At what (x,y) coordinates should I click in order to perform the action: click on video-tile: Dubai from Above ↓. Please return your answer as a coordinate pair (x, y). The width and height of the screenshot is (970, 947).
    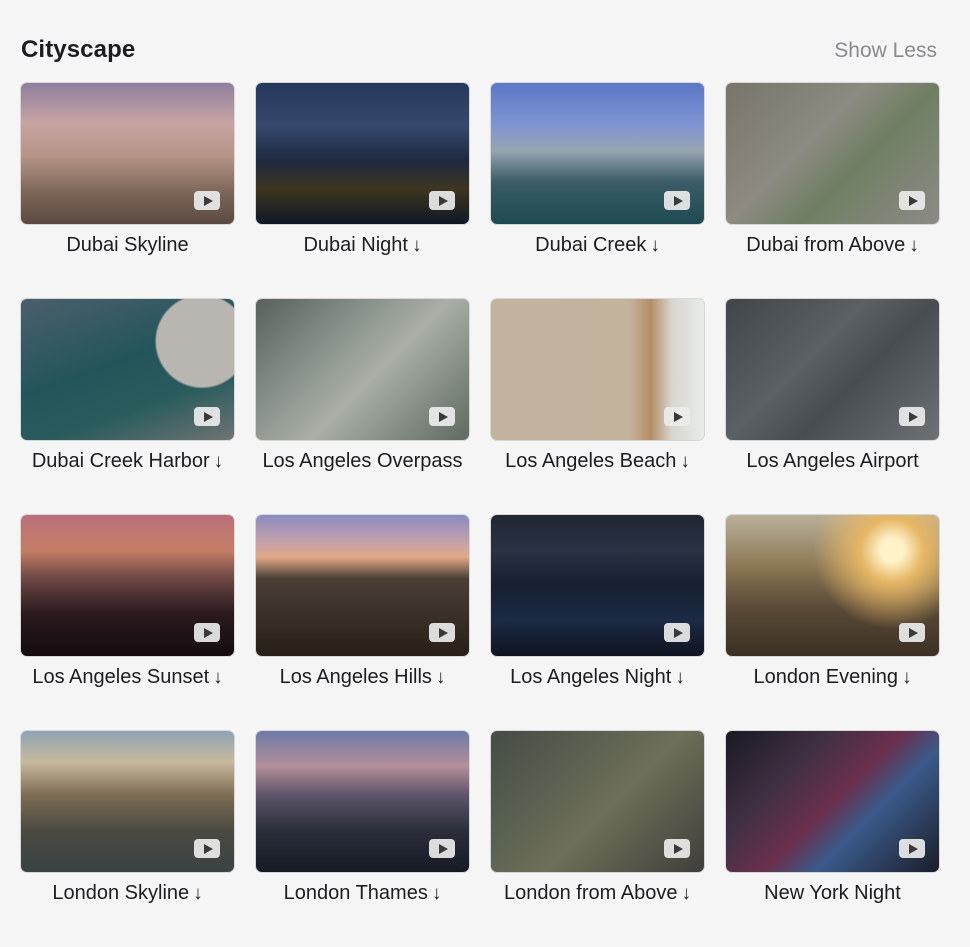
    Looking at the image, I should click on (832, 191).